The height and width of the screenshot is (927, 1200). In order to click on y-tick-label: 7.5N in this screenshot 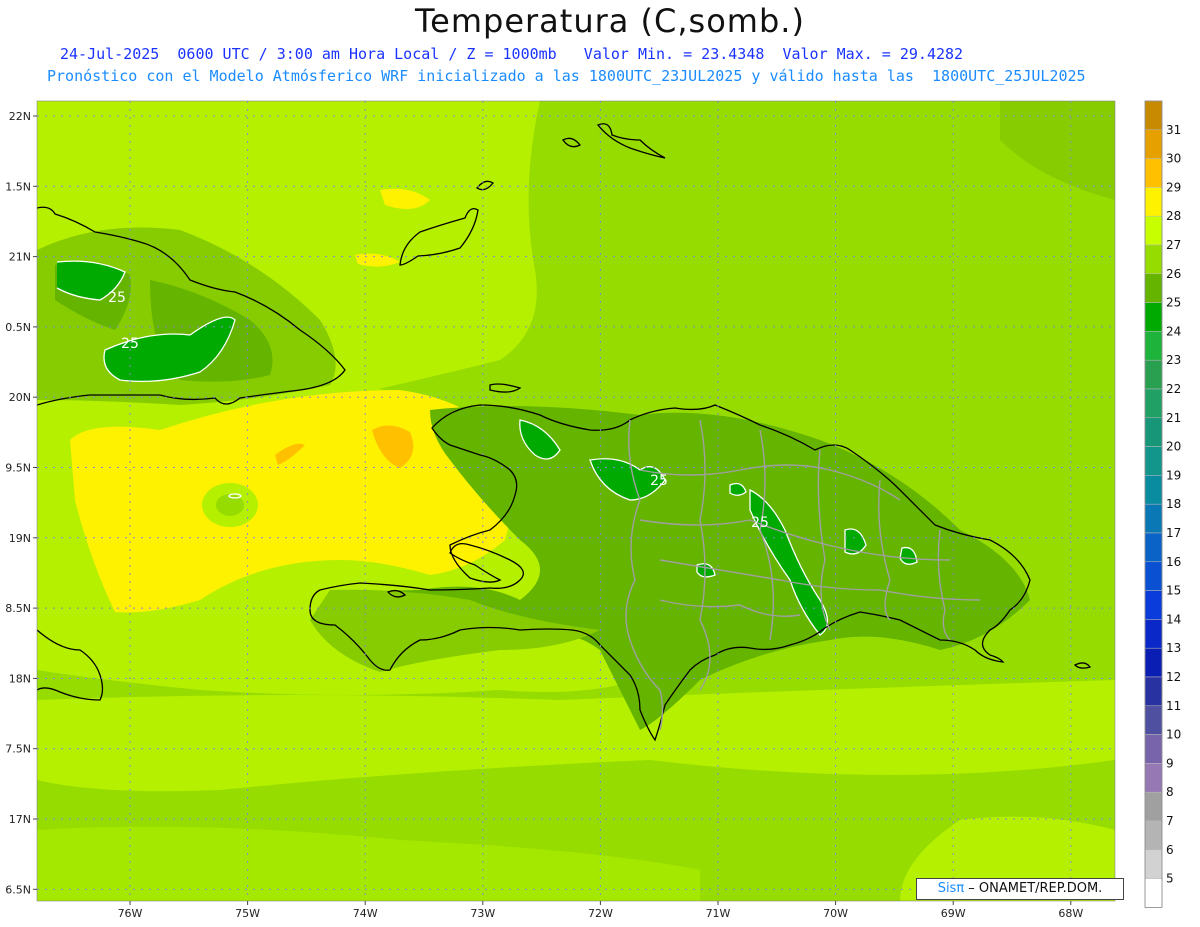, I will do `click(18, 749)`.